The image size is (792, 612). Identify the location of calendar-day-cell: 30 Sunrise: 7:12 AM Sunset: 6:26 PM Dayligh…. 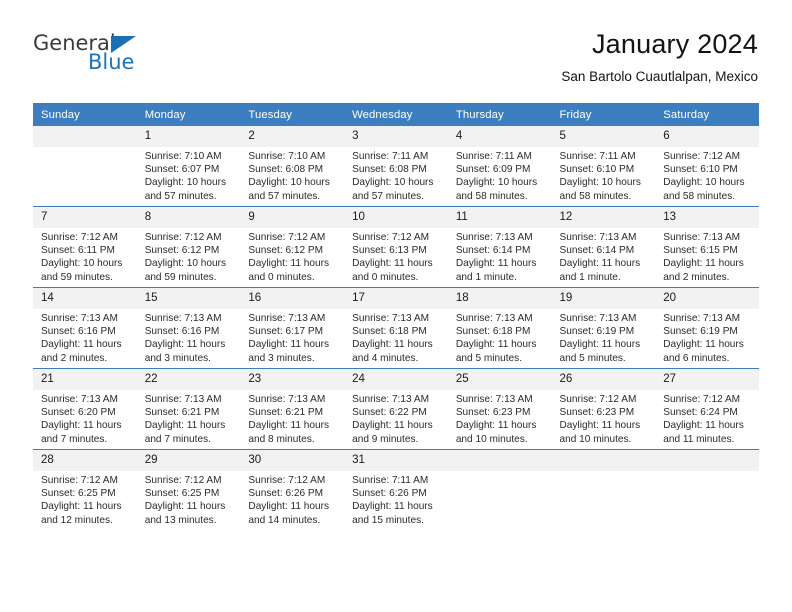
(292, 489).